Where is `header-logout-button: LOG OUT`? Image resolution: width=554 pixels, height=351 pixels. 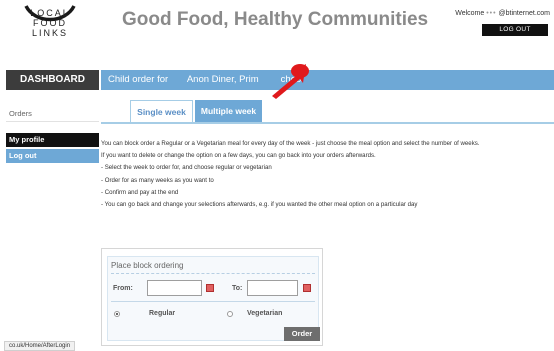 header-logout-button: LOG OUT is located at coordinates (515, 30).